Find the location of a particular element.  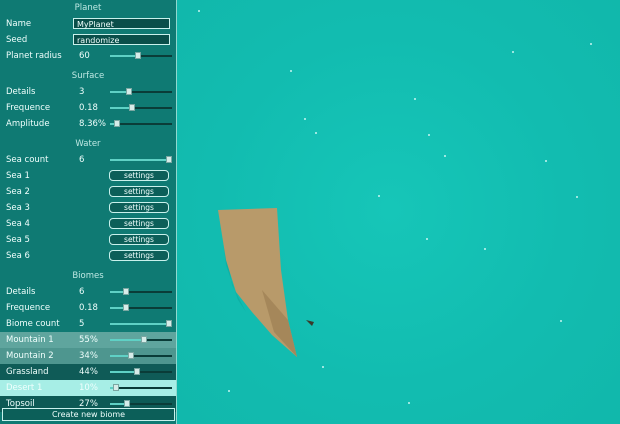

biome-details-label: Details is located at coordinates (21, 292).